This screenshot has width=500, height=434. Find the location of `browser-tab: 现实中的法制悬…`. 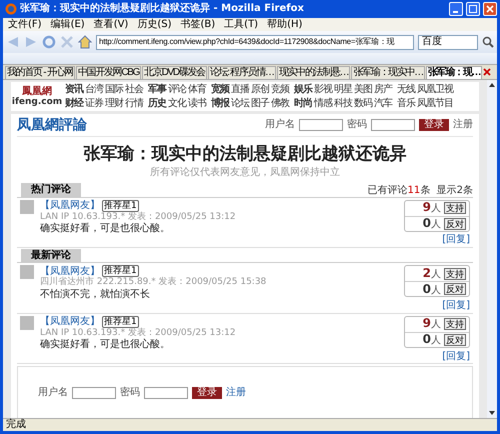

browser-tab: 现实中的法制悬… is located at coordinates (313, 72).